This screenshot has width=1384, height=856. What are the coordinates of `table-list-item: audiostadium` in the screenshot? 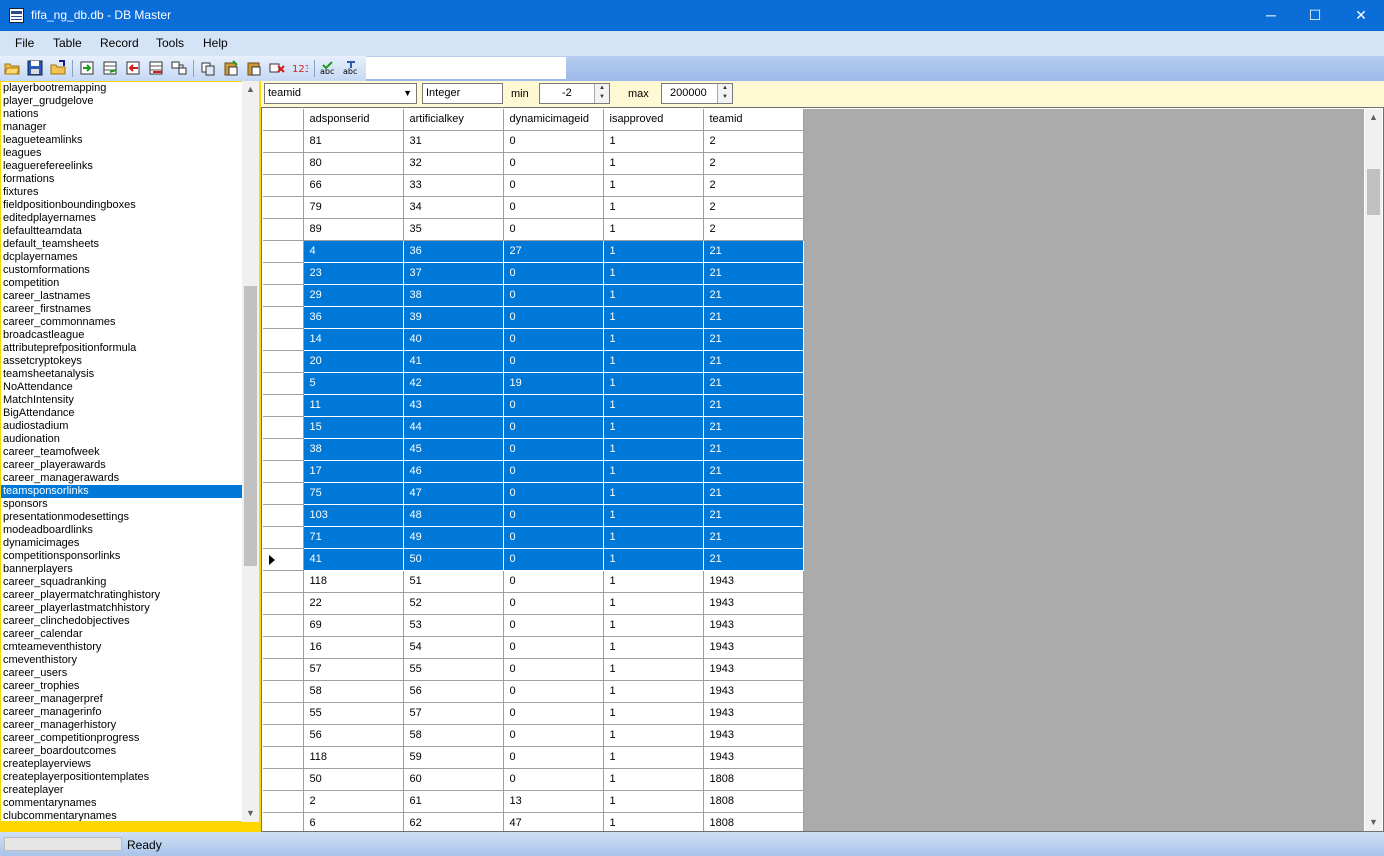 It's located at (121, 426).